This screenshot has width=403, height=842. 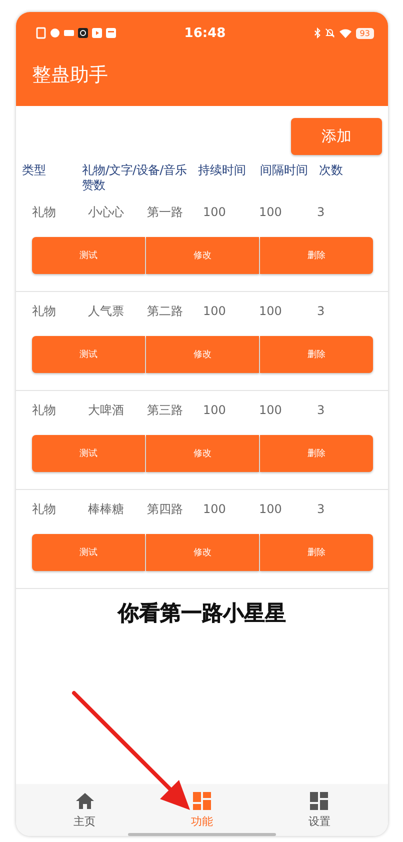 I want to click on nav-tab: 主页, so click(x=84, y=810).